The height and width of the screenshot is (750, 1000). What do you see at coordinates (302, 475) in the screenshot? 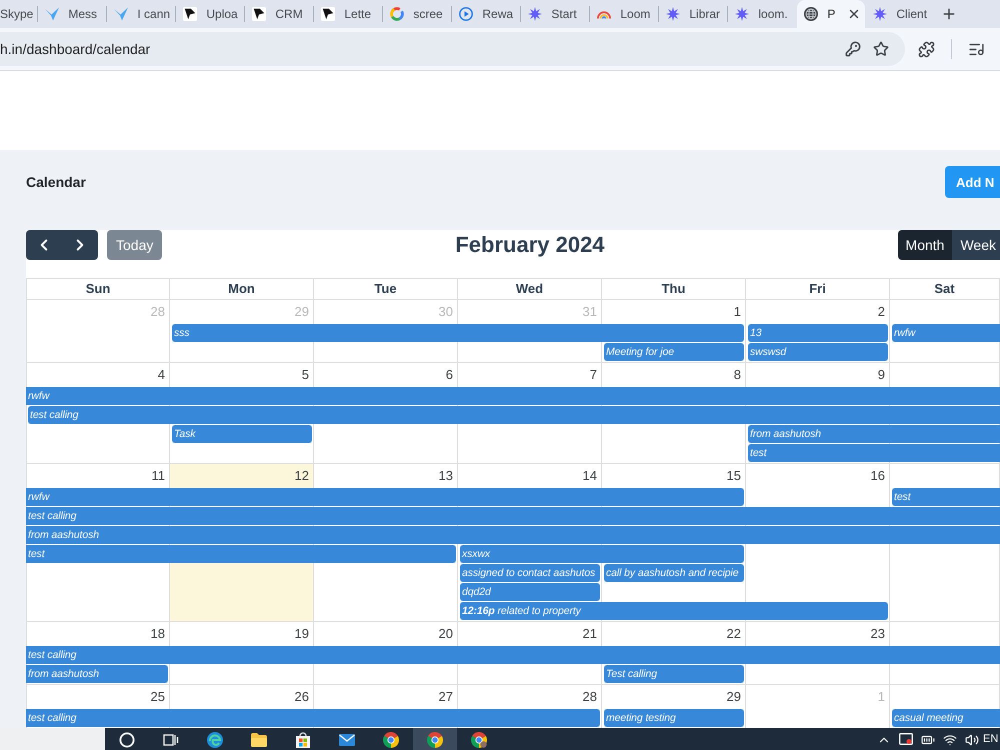
I see `day-number: 12` at bounding box center [302, 475].